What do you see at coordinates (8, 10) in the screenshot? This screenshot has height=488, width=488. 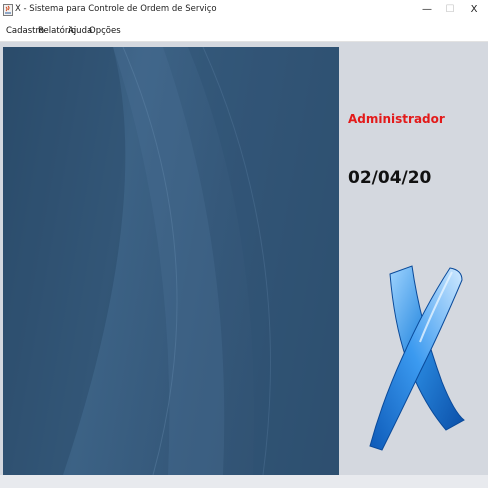 I see `java-app-icon` at bounding box center [8, 10].